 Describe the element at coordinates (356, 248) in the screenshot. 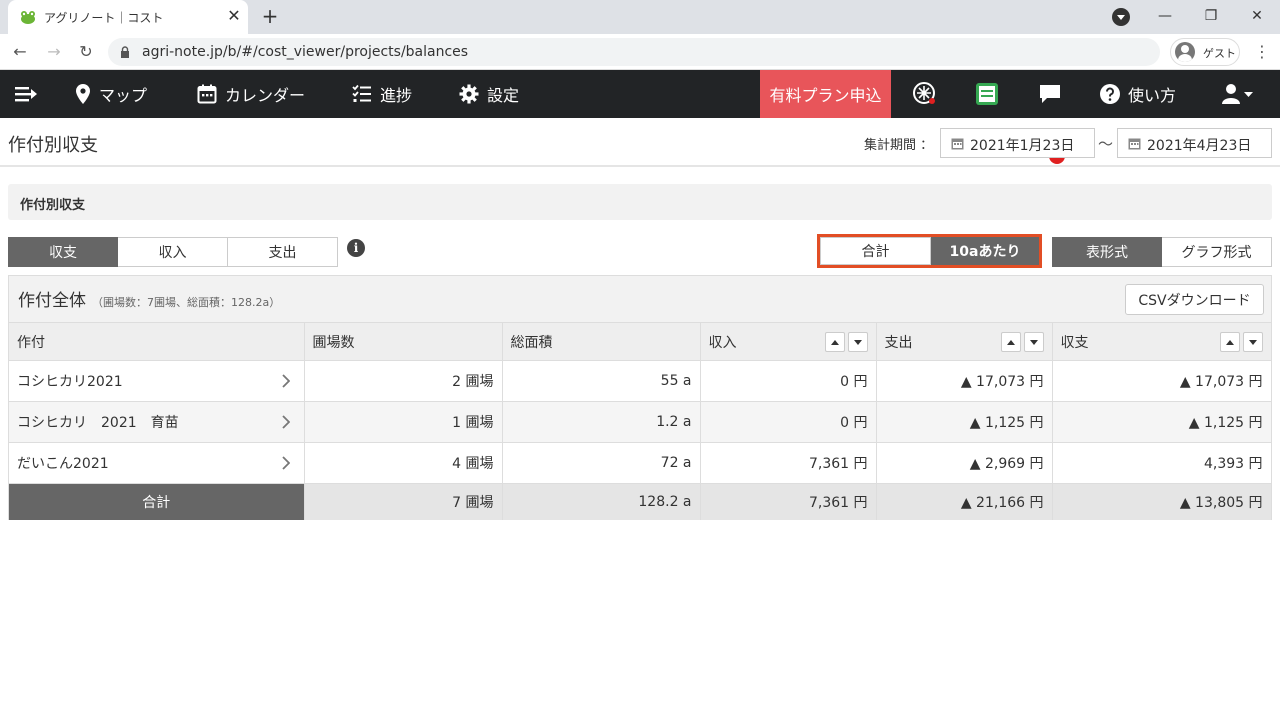

I see `info-icon: i` at that location.